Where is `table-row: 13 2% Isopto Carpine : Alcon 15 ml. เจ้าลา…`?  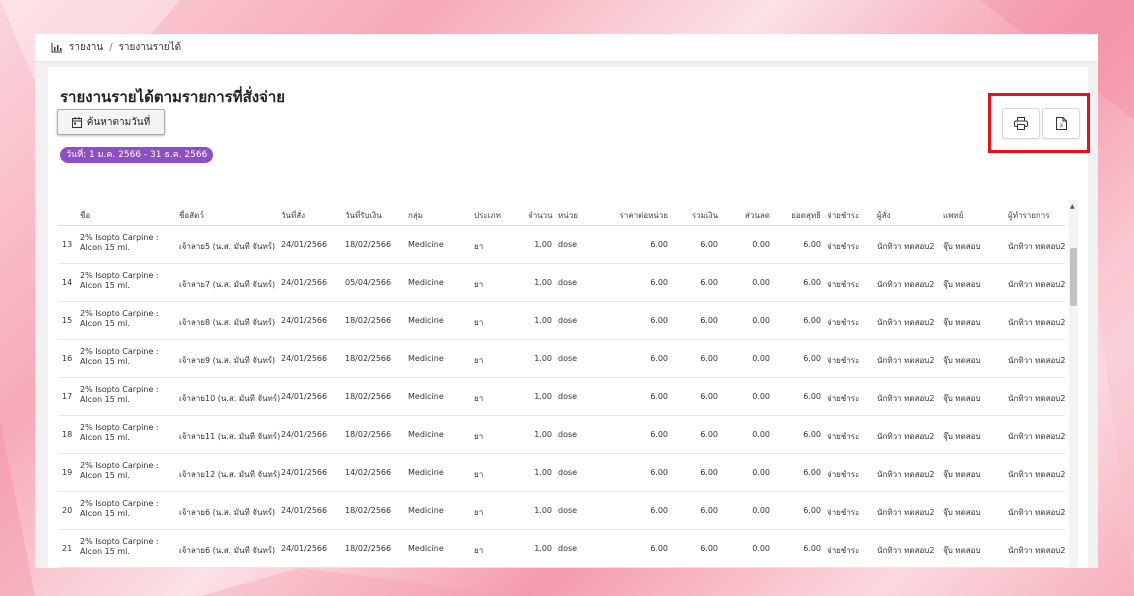
table-row: 13 2% Isopto Carpine : Alcon 15 ml. เจ้าลา… is located at coordinates (561, 245).